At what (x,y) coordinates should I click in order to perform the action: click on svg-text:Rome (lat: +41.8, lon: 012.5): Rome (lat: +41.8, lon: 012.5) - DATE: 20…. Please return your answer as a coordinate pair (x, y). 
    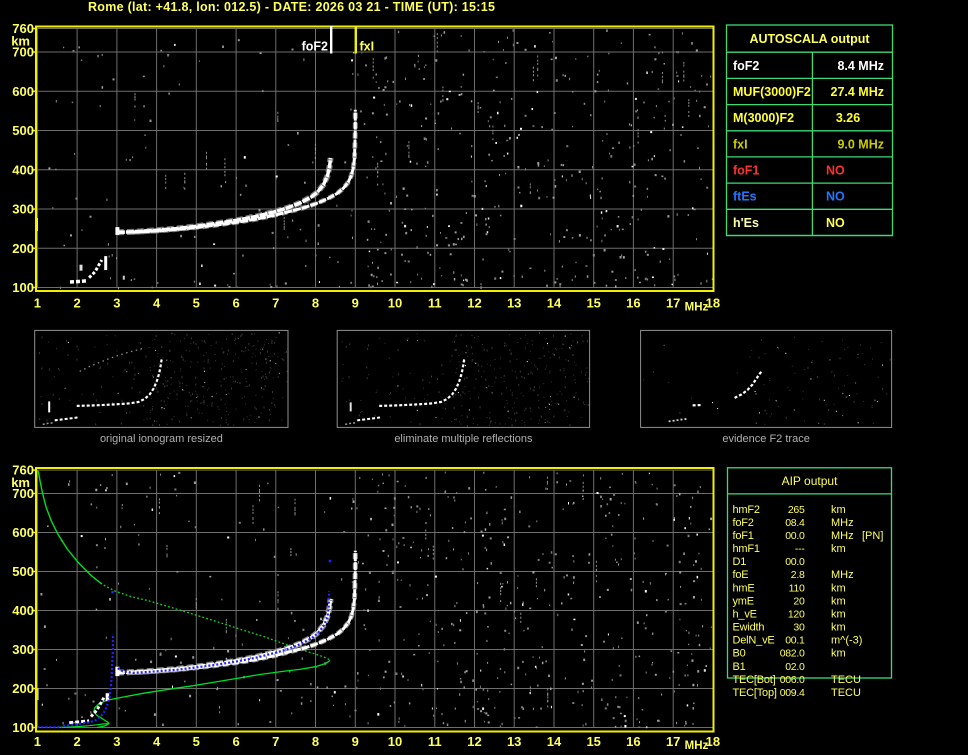
    Looking at the image, I should click on (291, 7).